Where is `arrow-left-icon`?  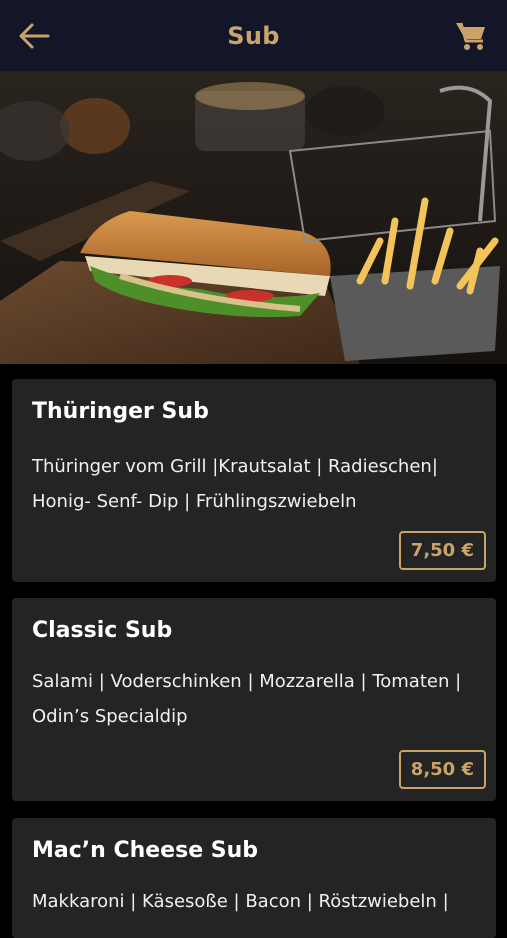
arrow-left-icon is located at coordinates (34, 36).